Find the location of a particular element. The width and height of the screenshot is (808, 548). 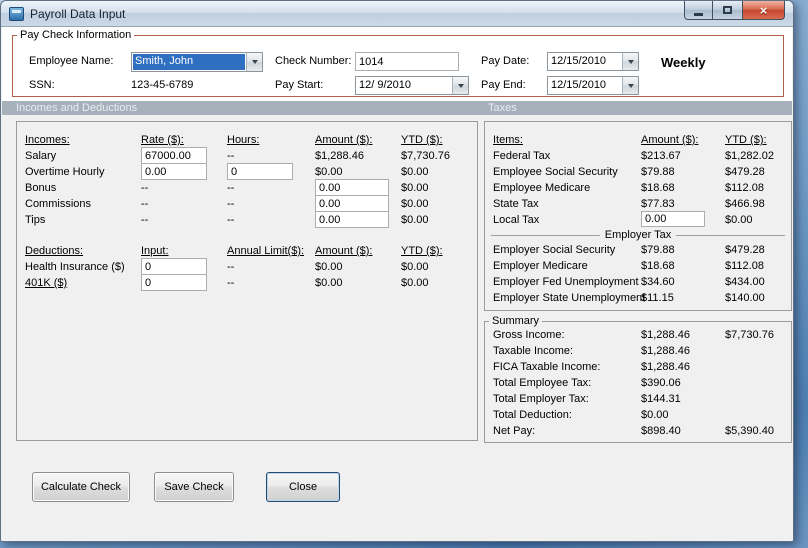

calculate-check-button: Calculate Check is located at coordinates (81, 487).